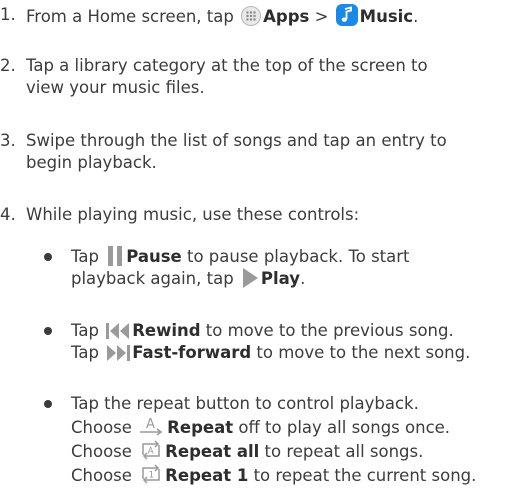 The image size is (519, 500). Describe the element at coordinates (251, 16) in the screenshot. I see `apps-icon` at that location.